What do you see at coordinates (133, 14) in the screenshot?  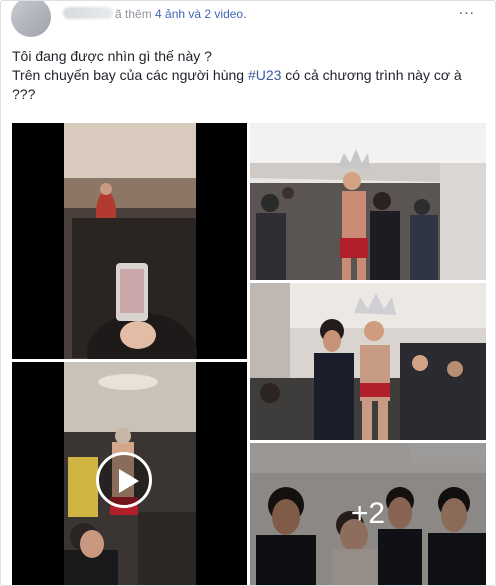 I see `meta-prefix: ã thêm` at bounding box center [133, 14].